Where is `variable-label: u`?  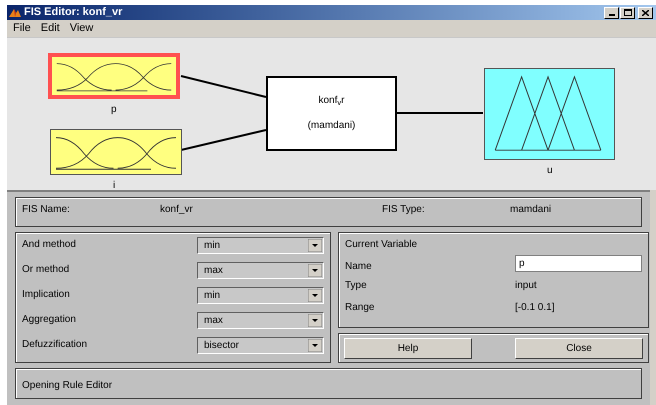
variable-label: u is located at coordinates (550, 171).